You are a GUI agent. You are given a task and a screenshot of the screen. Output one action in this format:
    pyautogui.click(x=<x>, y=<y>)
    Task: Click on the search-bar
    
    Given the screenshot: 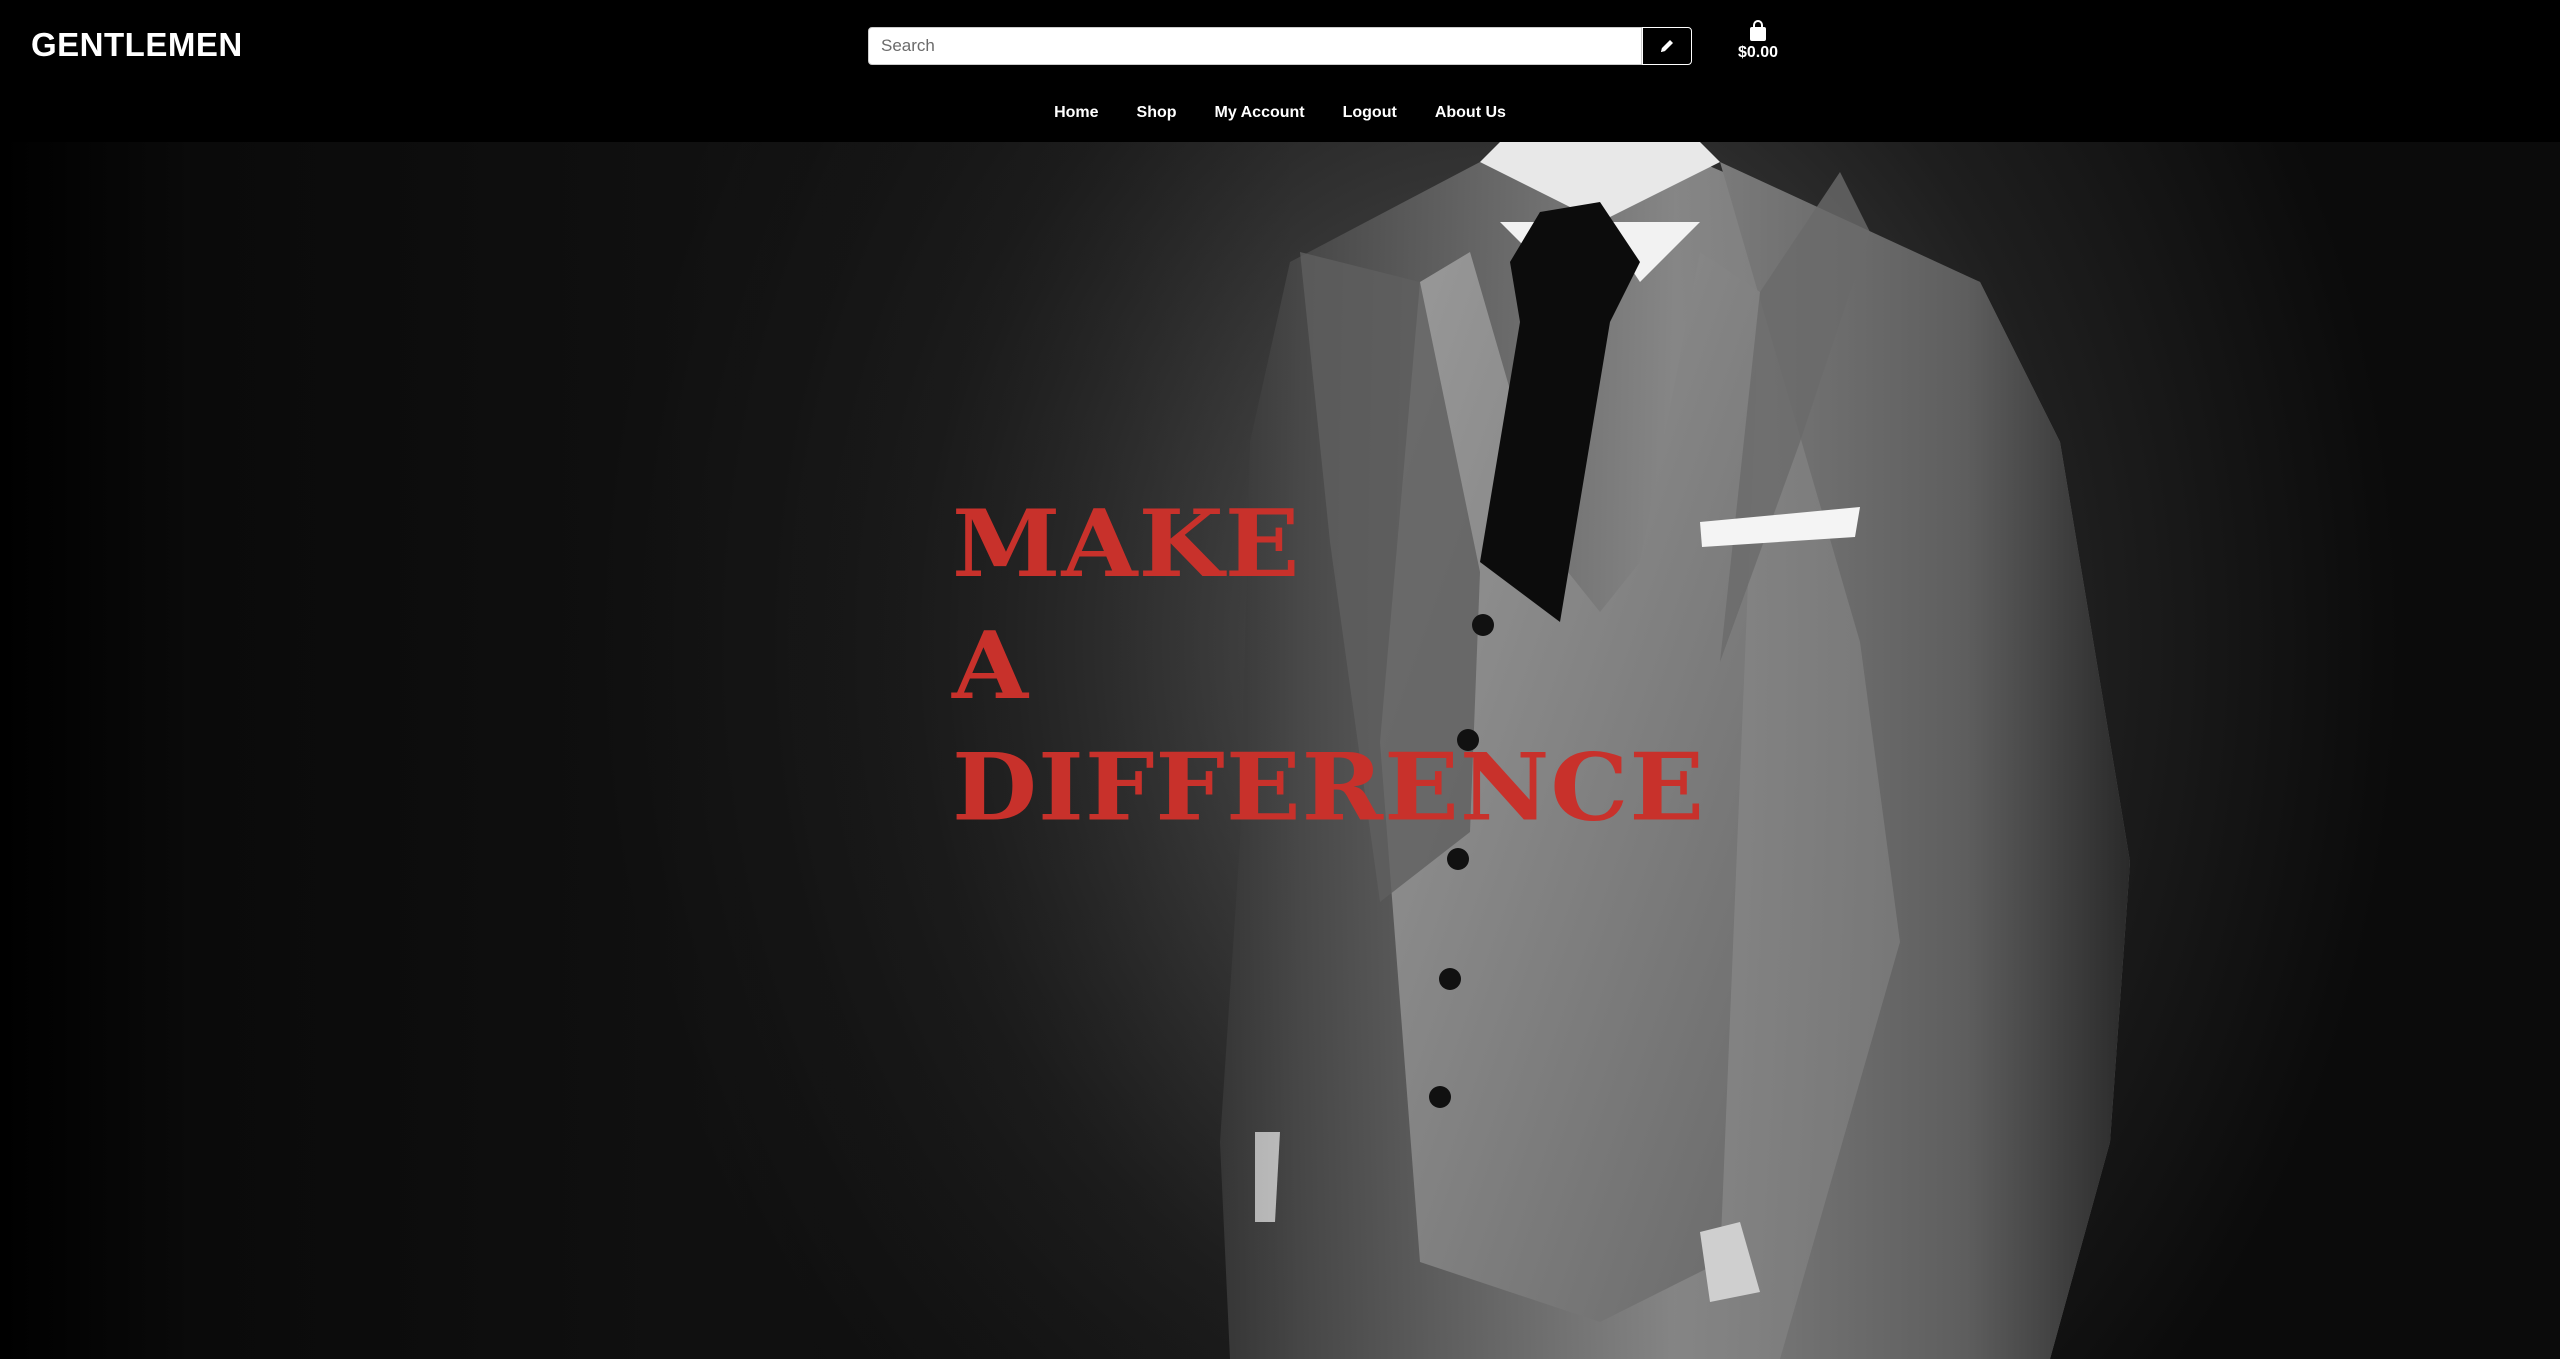 What is the action you would take?
    pyautogui.click(x=1280, y=46)
    